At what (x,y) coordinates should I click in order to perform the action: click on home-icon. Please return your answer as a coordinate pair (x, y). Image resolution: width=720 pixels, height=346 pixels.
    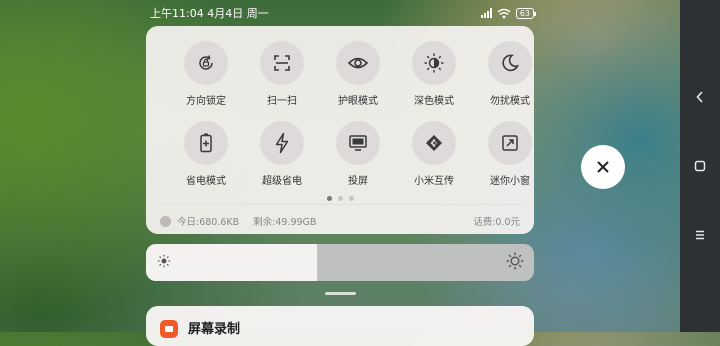
    Looking at the image, I should click on (700, 166).